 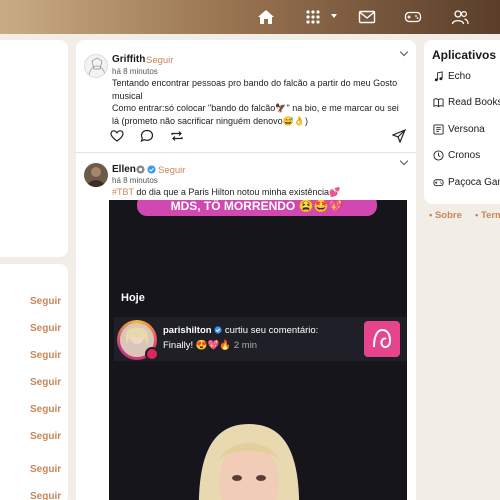 I want to click on heart-badge-icon, so click(x=152, y=354).